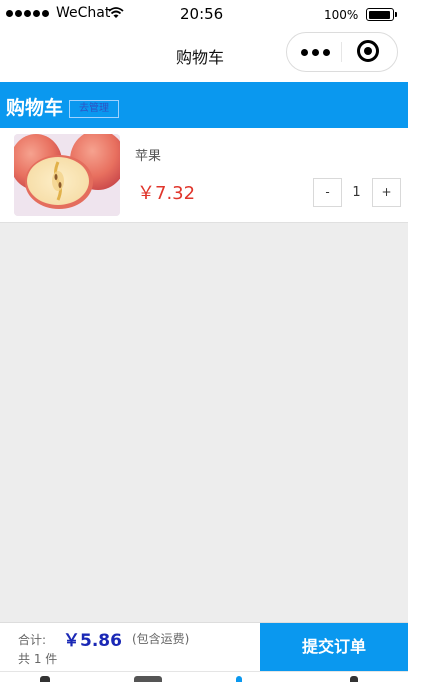  I want to click on product-price: ￥7.32, so click(166, 193).